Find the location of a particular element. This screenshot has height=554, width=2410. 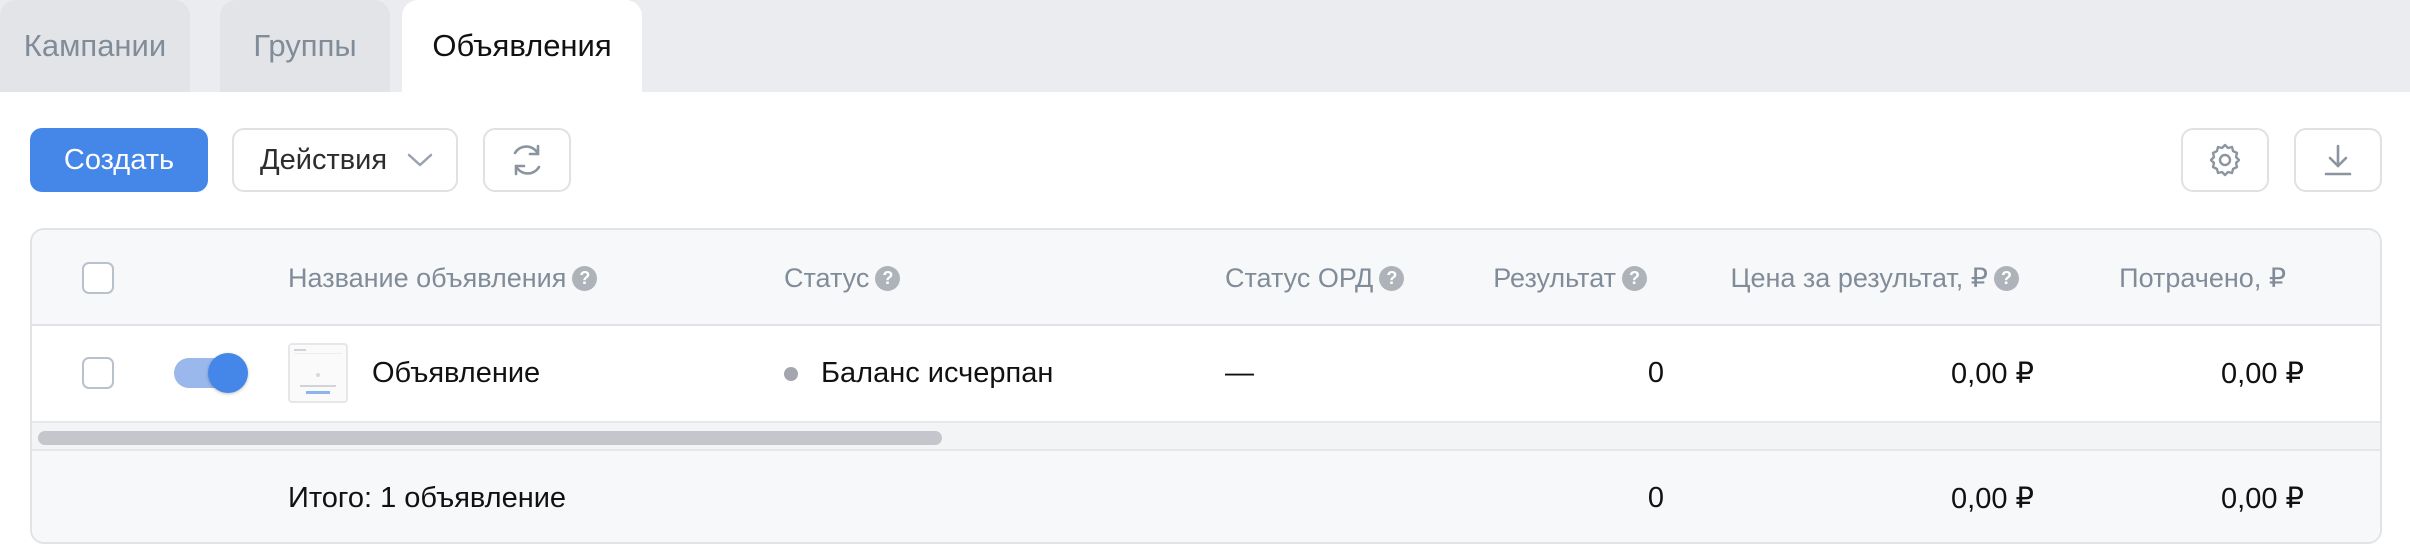

total-result: 0 is located at coordinates (1655, 498).